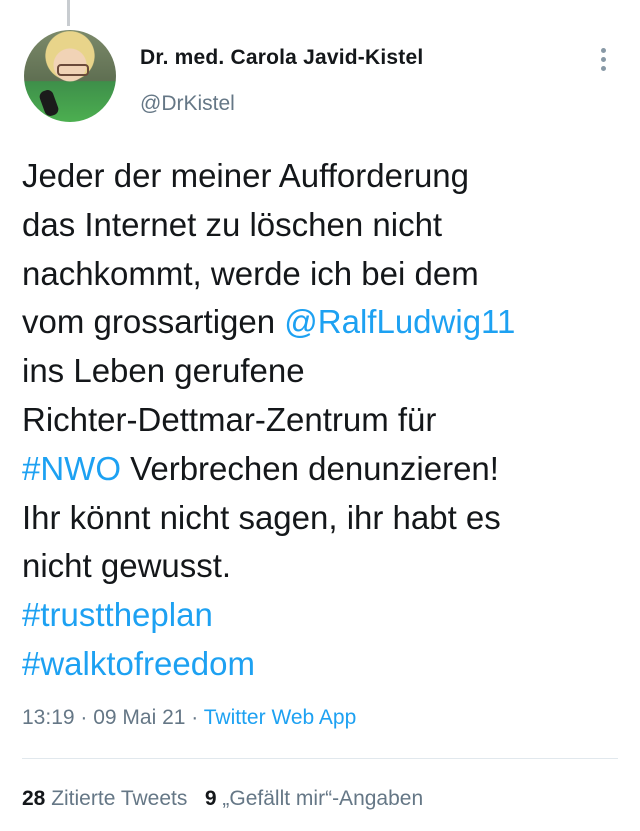 This screenshot has height=831, width=640. I want to click on tweet-date: 09 Mai 21, so click(139, 717).